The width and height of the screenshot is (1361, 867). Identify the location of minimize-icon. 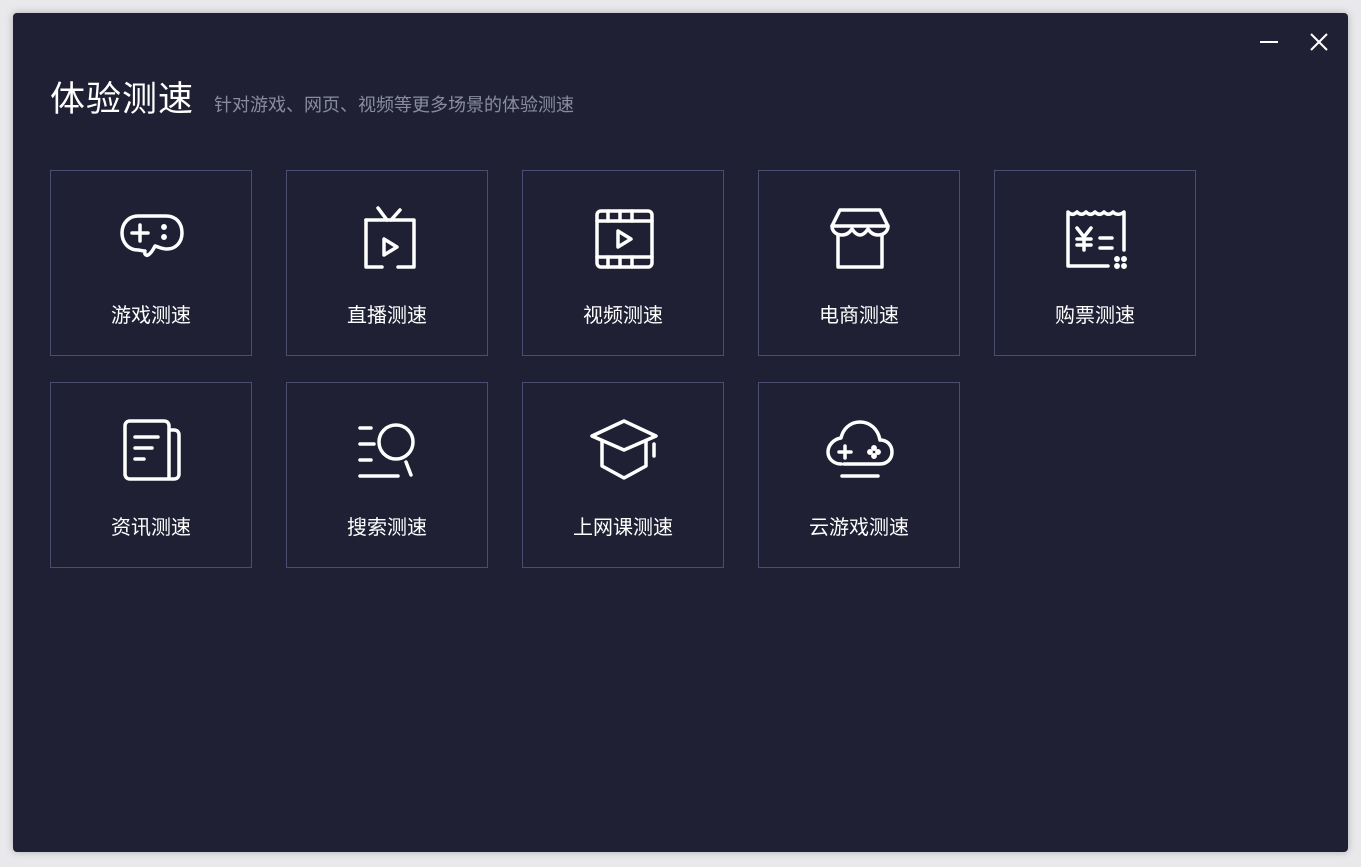
(1269, 42).